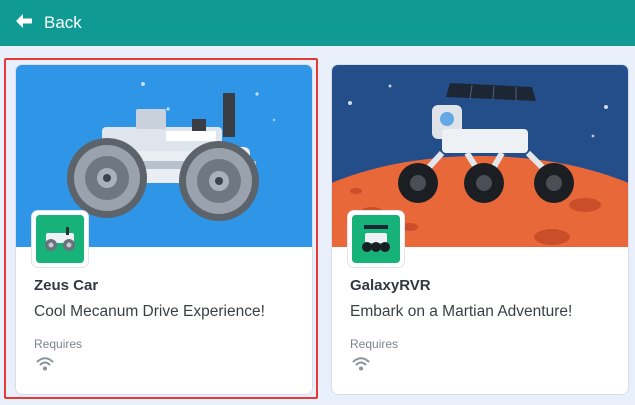 The height and width of the screenshot is (405, 635). What do you see at coordinates (24, 23) in the screenshot?
I see `arrow-left-icon` at bounding box center [24, 23].